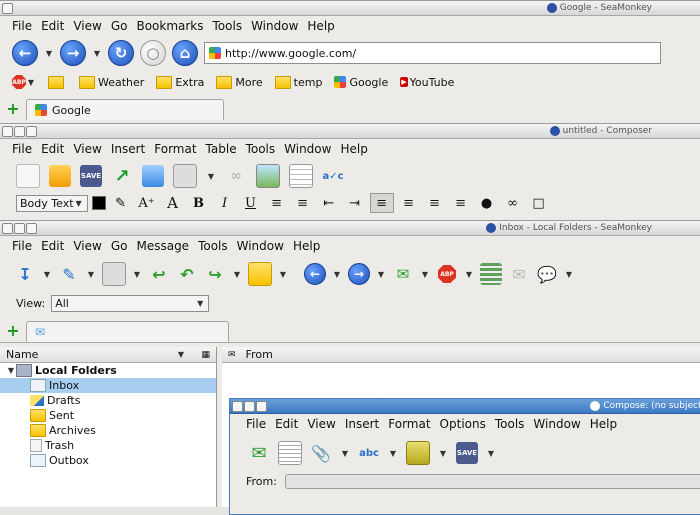 The width and height of the screenshot is (700, 515). I want to click on text-color-icon, so click(98, 203).